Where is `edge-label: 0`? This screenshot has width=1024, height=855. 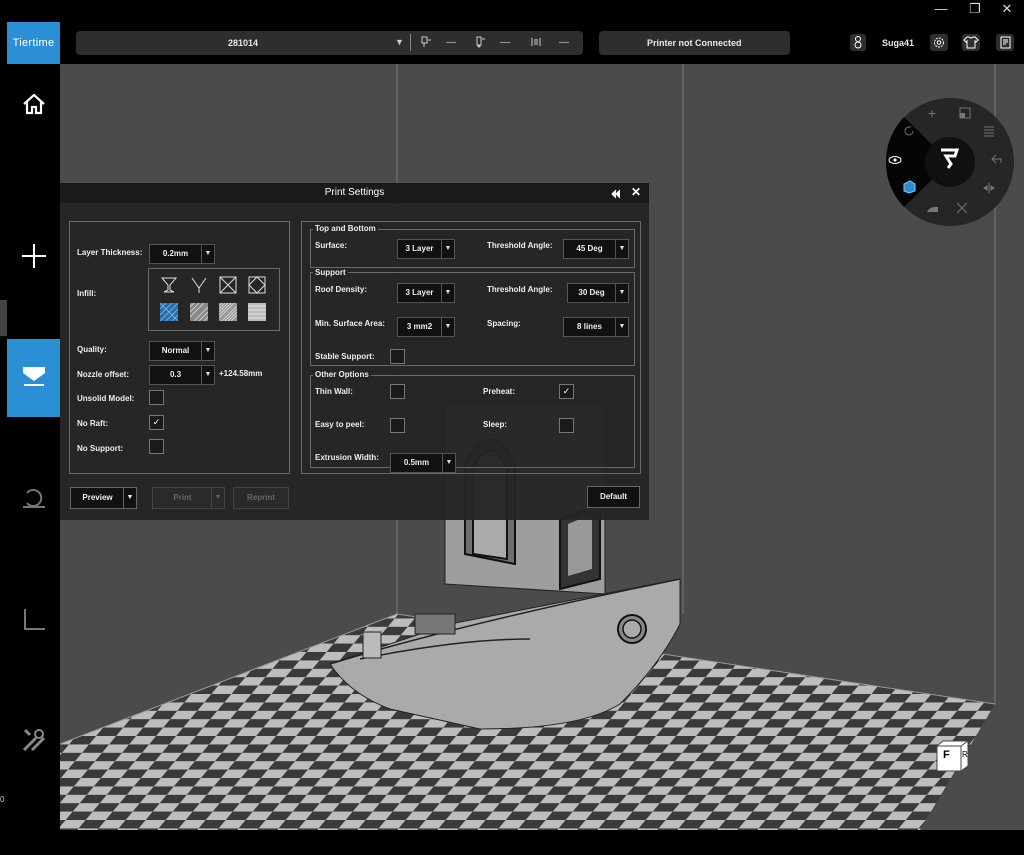 edge-label: 0 is located at coordinates (2, 799).